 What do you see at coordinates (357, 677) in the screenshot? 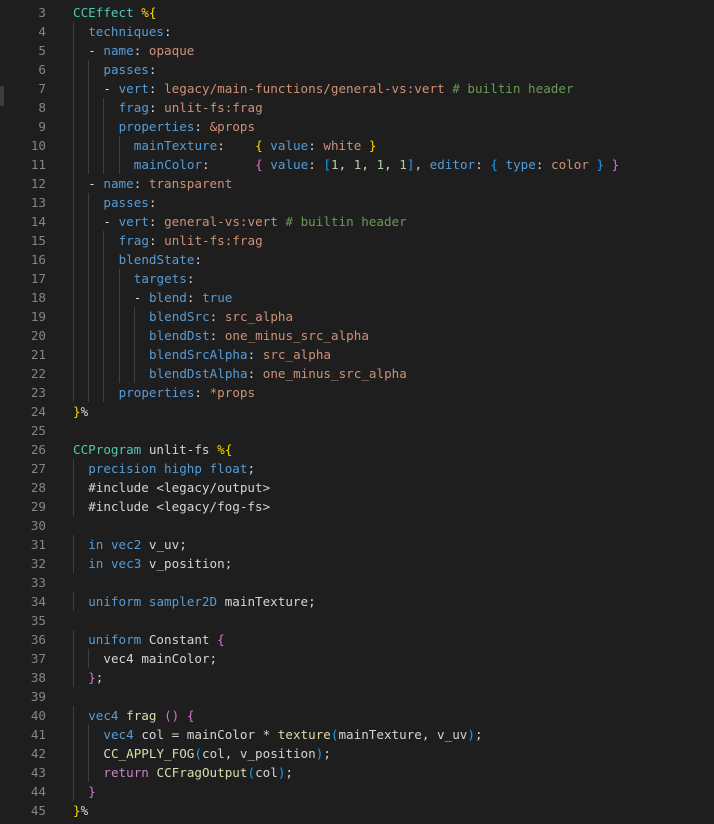
I see `code-line: 38};` at bounding box center [357, 677].